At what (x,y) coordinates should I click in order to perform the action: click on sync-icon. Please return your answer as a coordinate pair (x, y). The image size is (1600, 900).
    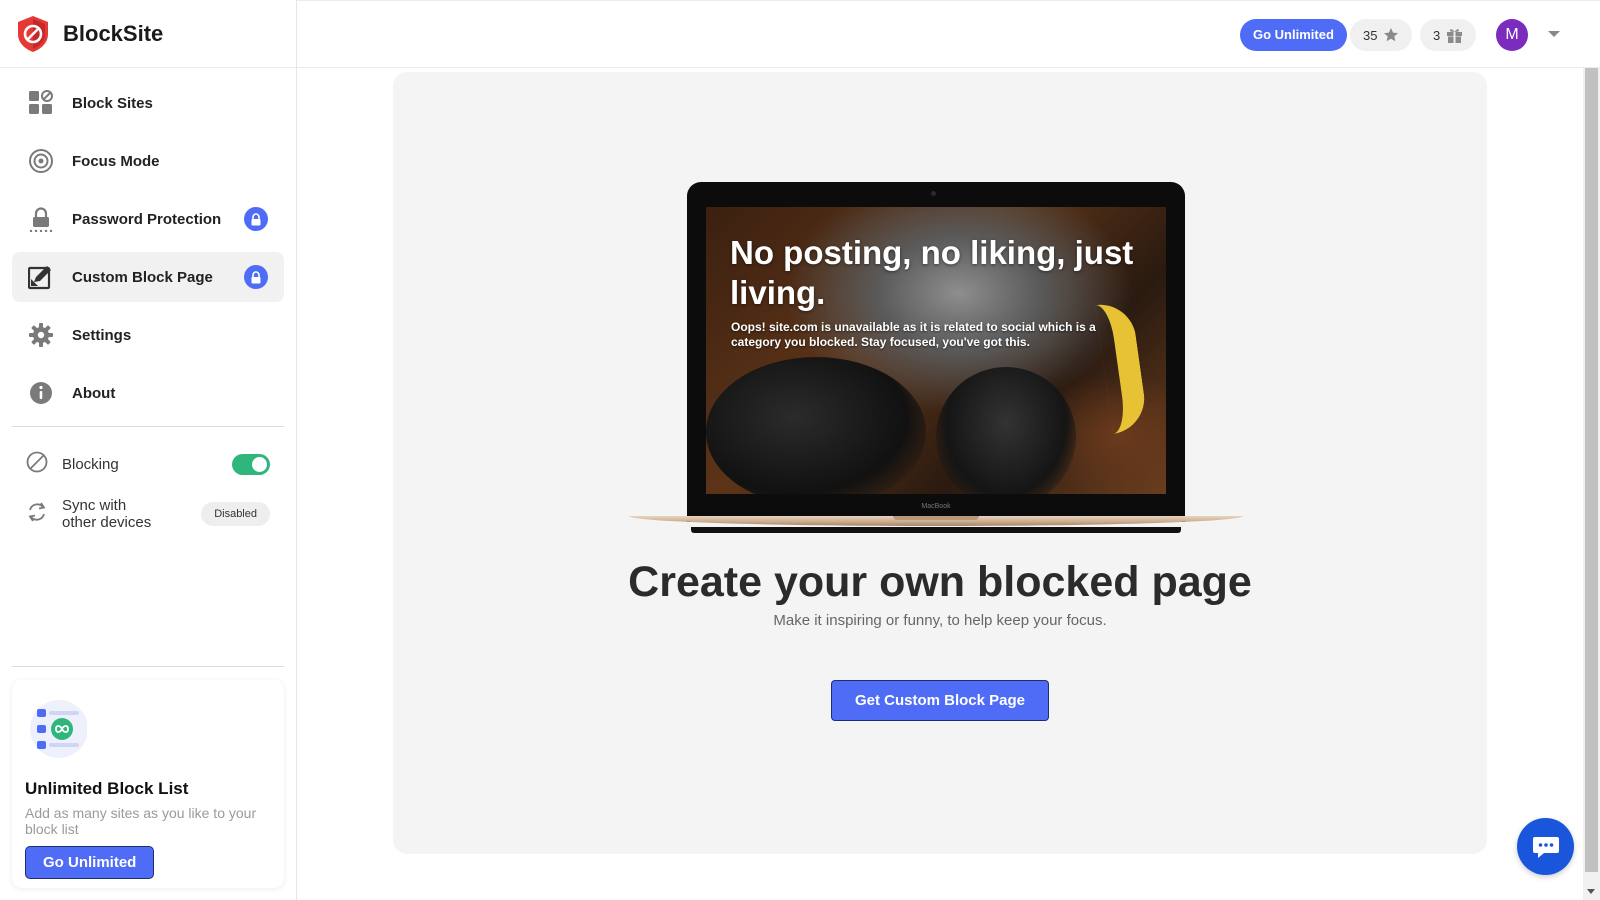
    Looking at the image, I should click on (37, 514).